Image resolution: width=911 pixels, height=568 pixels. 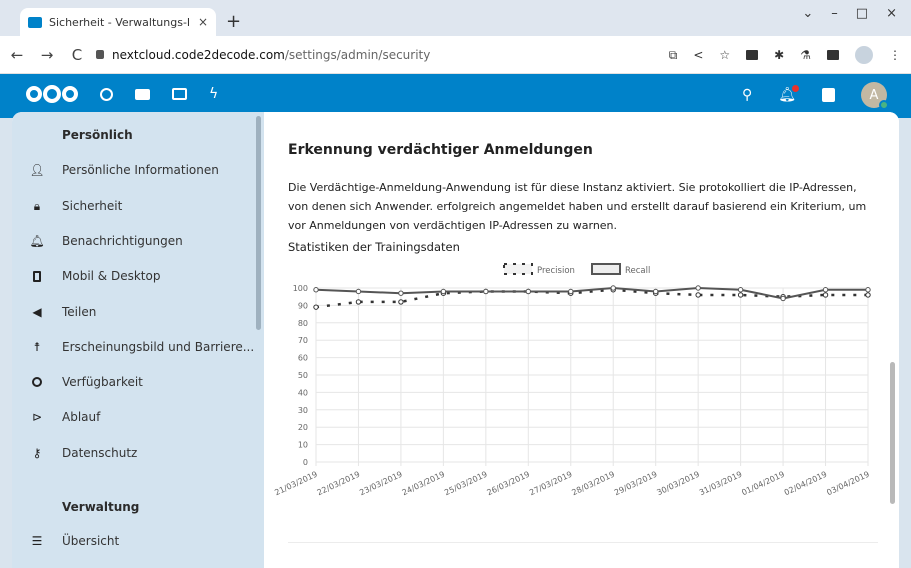 I want to click on share-icon: ◀, so click(x=37, y=312).